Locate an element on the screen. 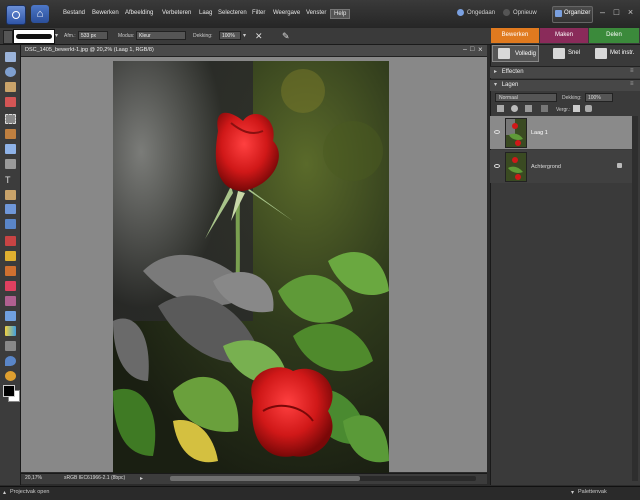 This screenshot has height=500, width=640. brush-stroke-preview is located at coordinates (34, 36).